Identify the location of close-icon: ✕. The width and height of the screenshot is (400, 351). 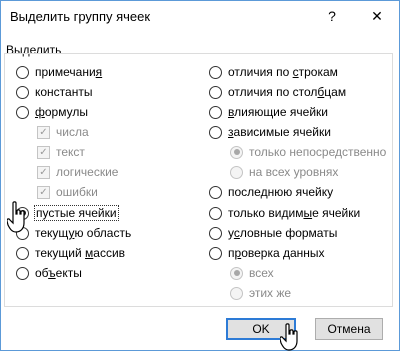
(377, 16).